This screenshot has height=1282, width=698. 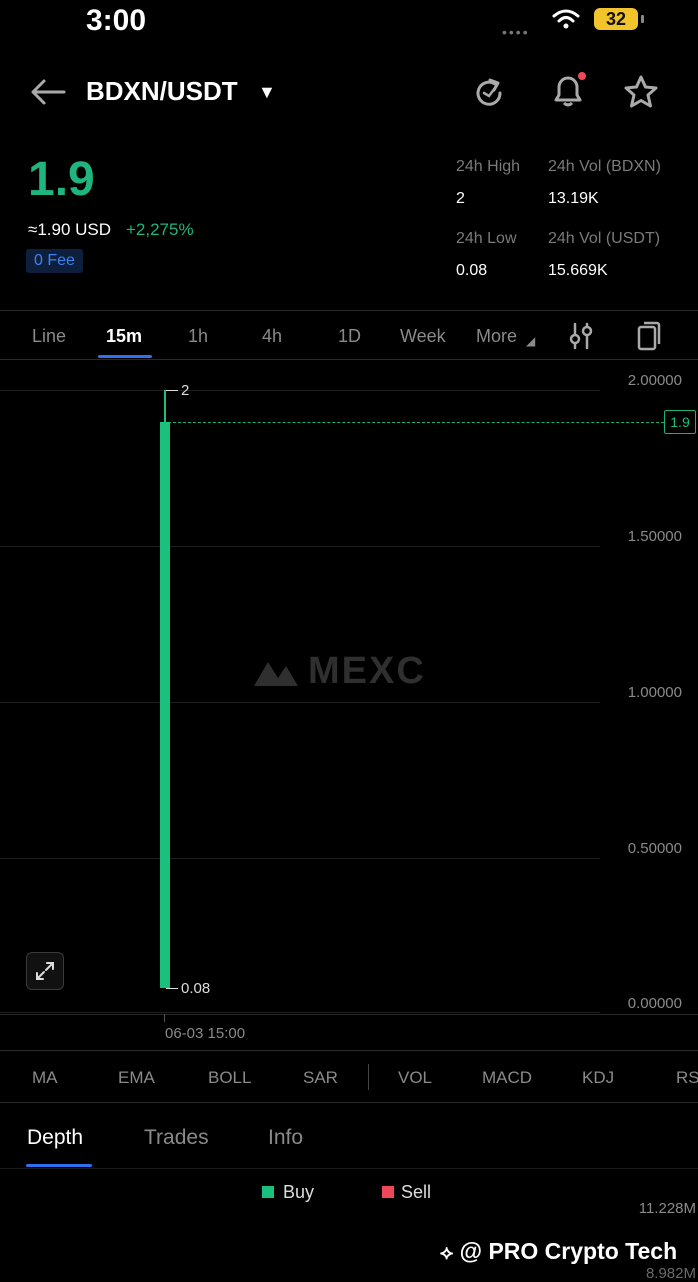 What do you see at coordinates (604, 238) in the screenshot?
I see `24h-vol-quote-label: 24h Vol (USDT)` at bounding box center [604, 238].